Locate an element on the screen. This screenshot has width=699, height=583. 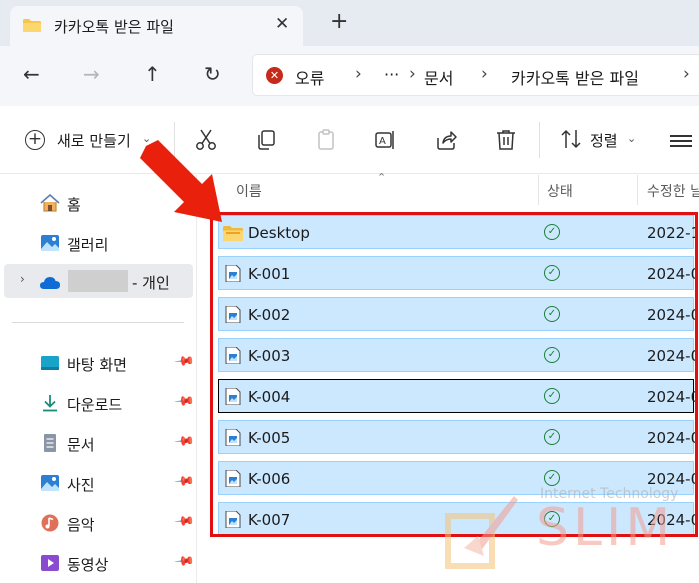
new-tab-button: + is located at coordinates (339, 22).